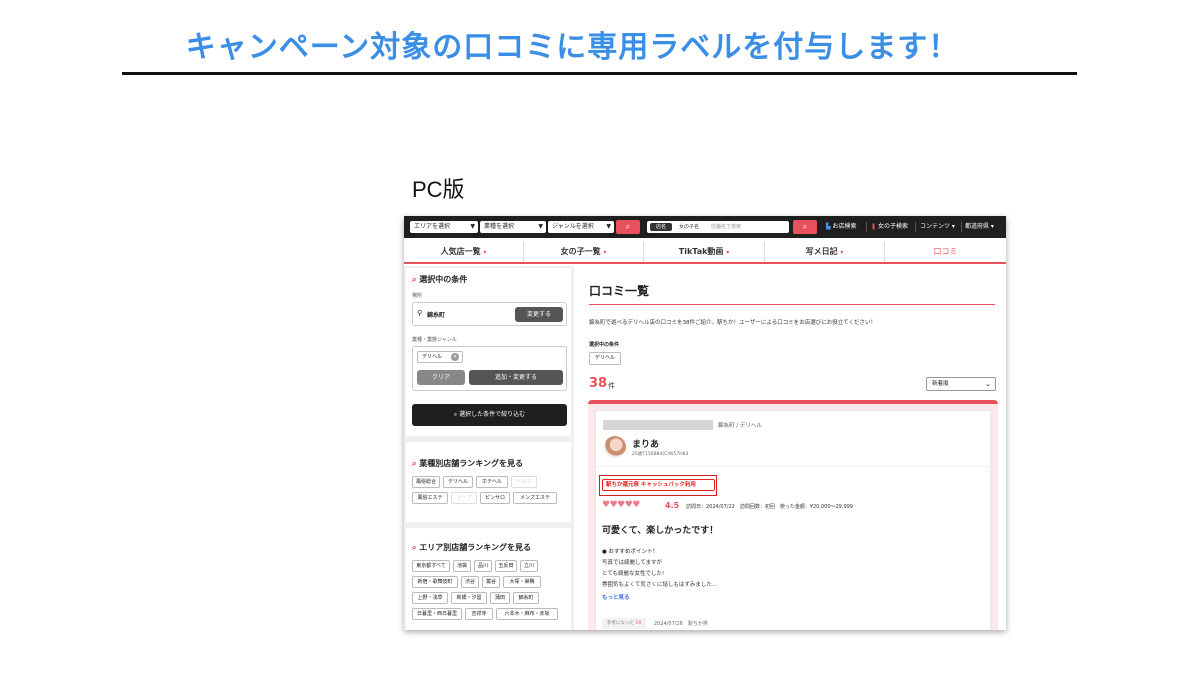  I want to click on area-chip: 池袋, so click(462, 566).